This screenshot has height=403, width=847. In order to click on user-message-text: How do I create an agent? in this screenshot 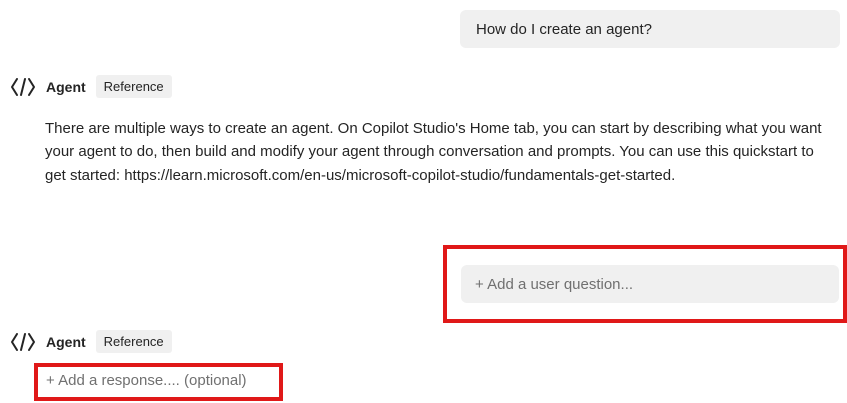, I will do `click(564, 29)`.